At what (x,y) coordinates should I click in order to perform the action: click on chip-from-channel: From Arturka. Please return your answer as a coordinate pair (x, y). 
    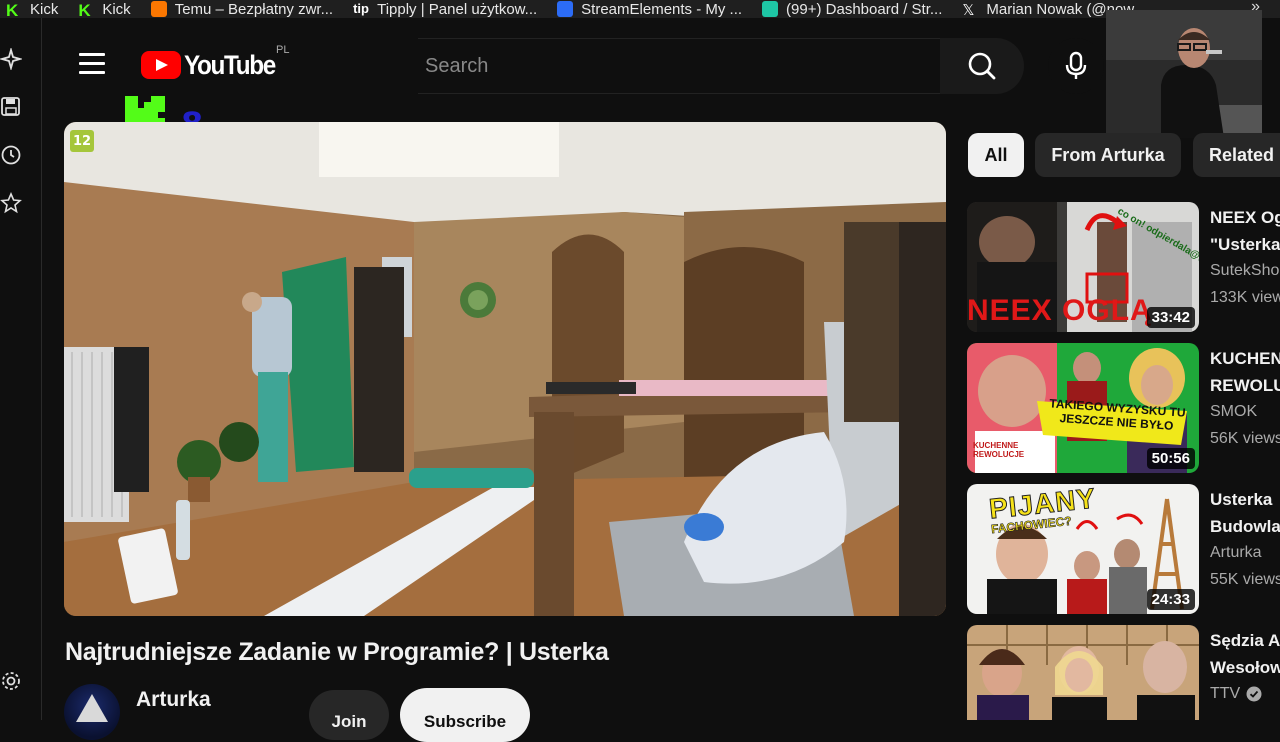
    Looking at the image, I should click on (1108, 155).